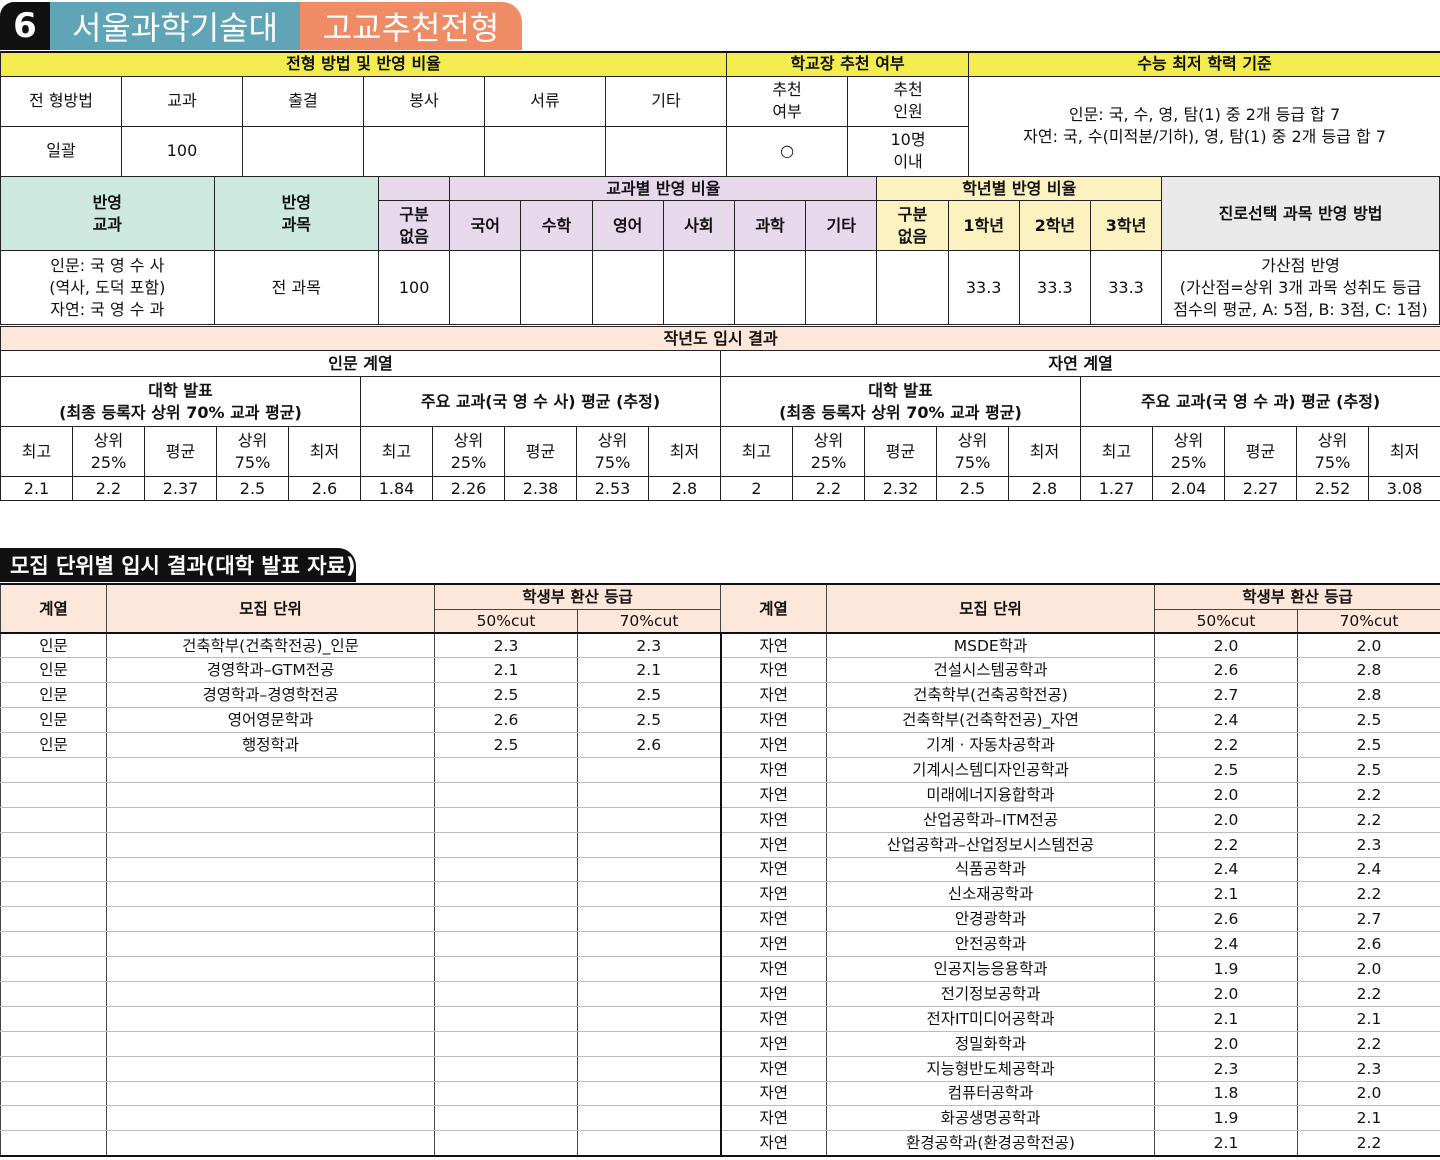 The height and width of the screenshot is (1160, 1440). Describe the element at coordinates (61, 151) in the screenshot. I see `val-method: 일괄` at that location.